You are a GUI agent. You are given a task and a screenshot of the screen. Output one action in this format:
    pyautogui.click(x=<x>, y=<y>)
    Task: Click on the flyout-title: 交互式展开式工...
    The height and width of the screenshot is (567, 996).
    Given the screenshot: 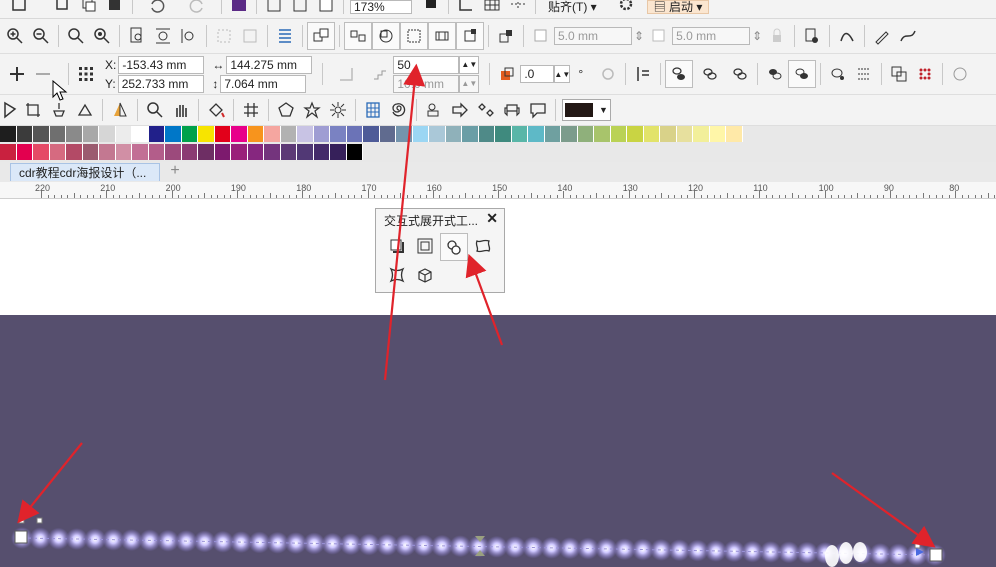 What is the action you would take?
    pyautogui.click(x=431, y=221)
    